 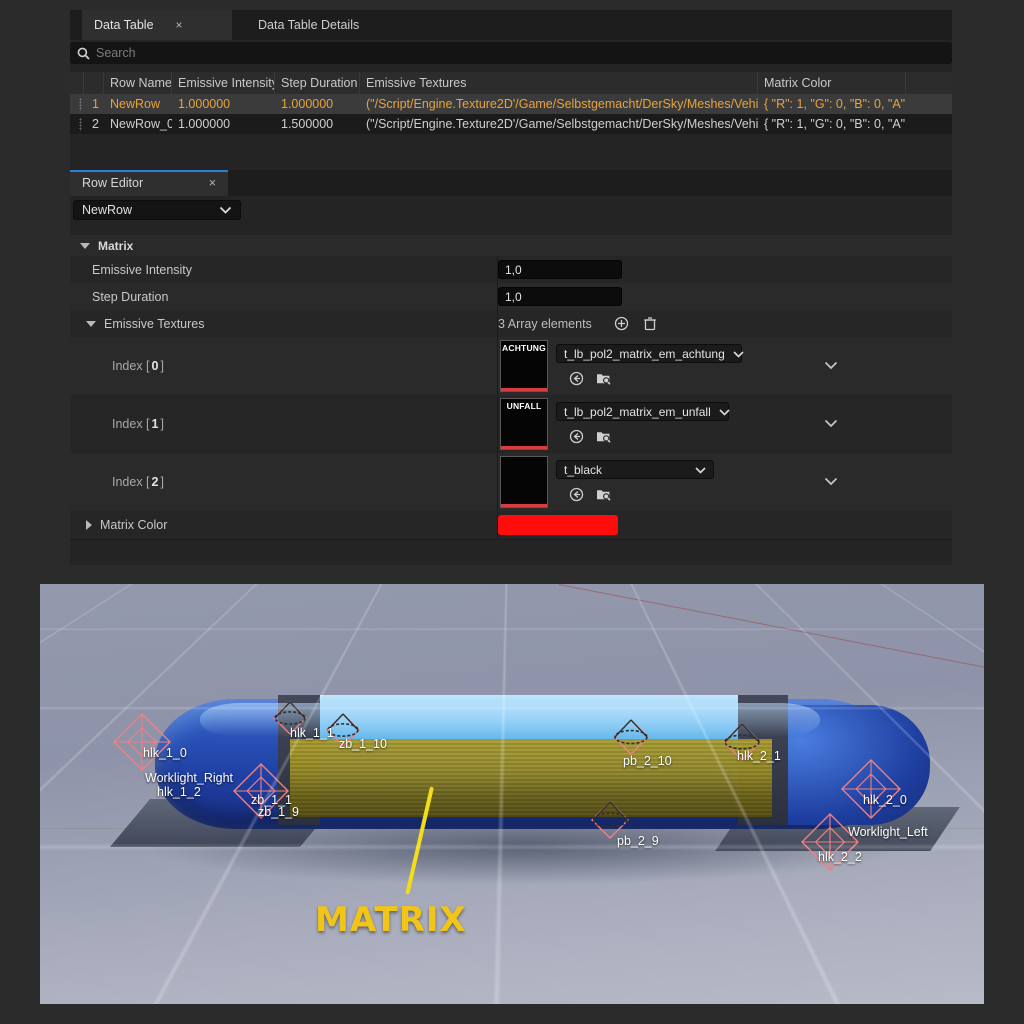 What do you see at coordinates (622, 324) in the screenshot?
I see `plus-circle-icon` at bounding box center [622, 324].